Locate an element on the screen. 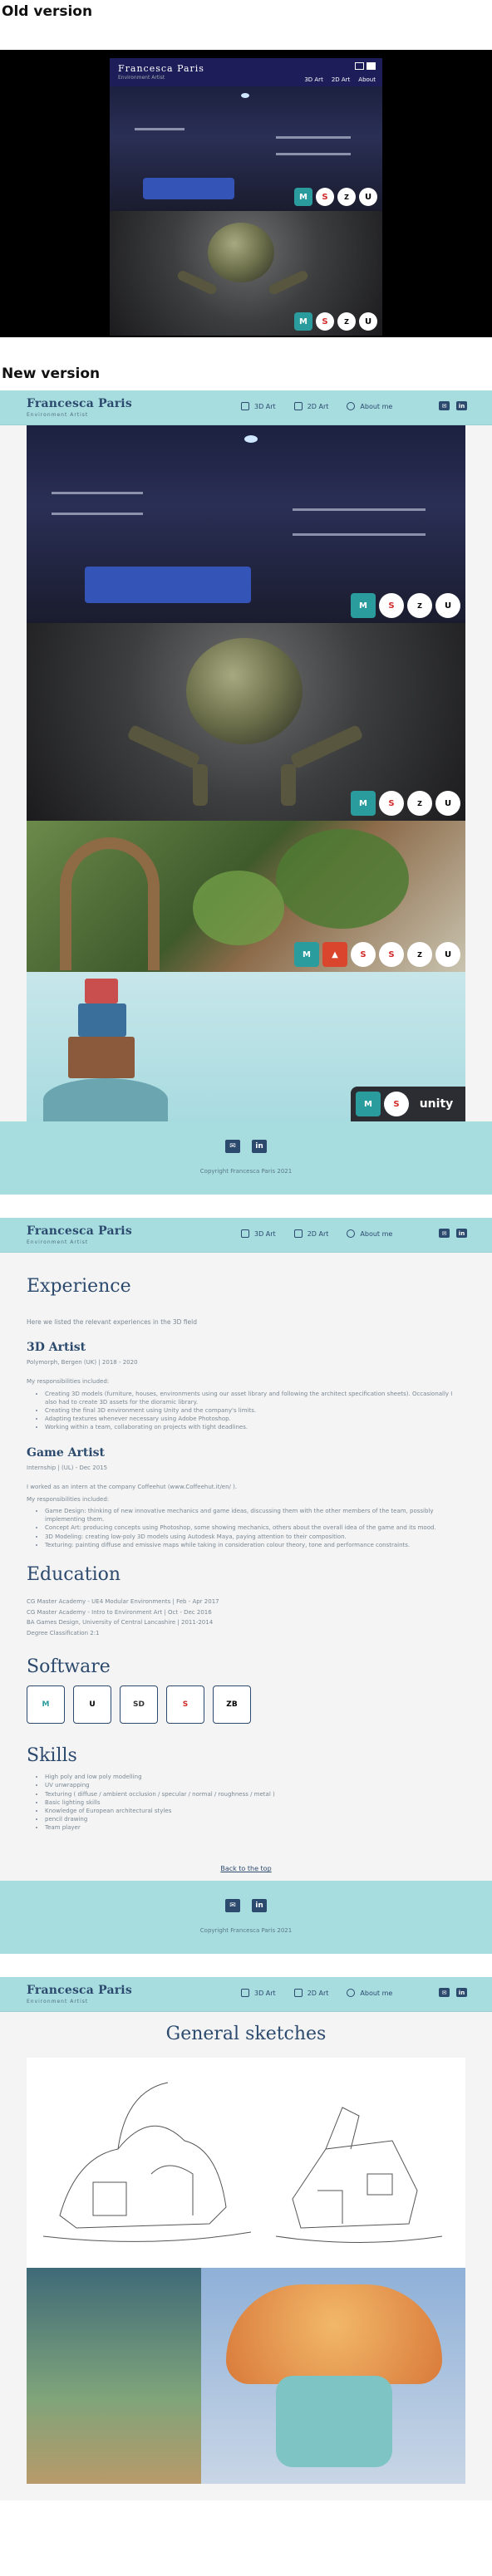  robot-body is located at coordinates (245, 691).